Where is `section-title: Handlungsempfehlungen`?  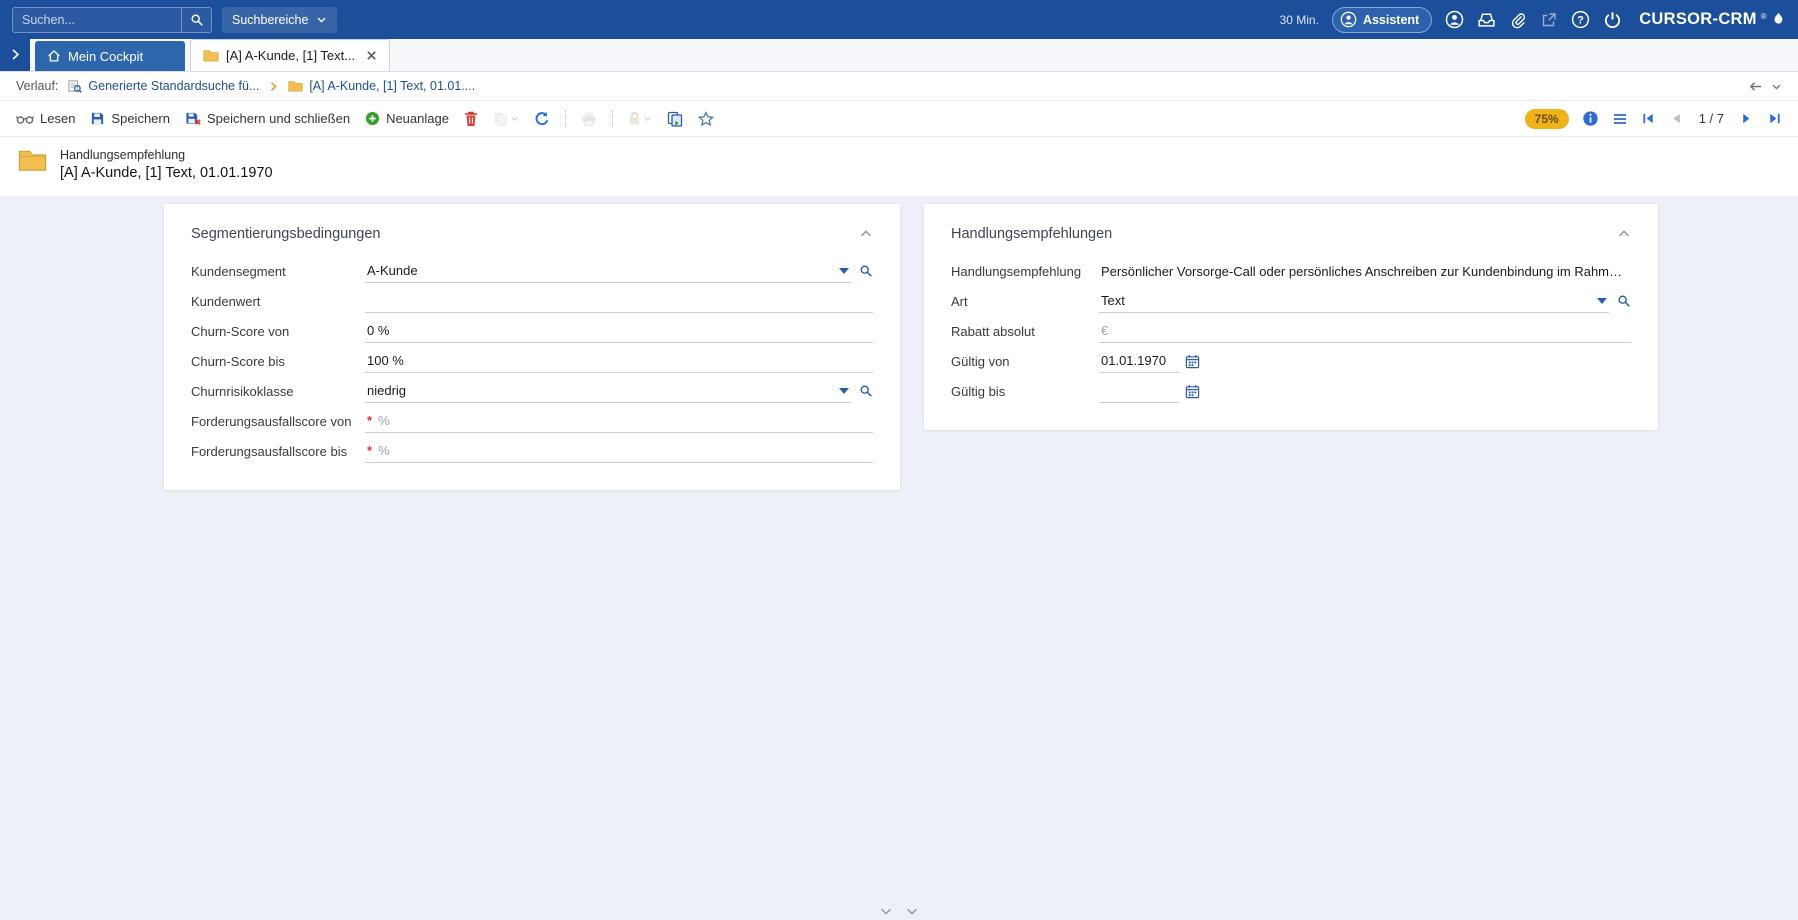
section-title: Handlungsempfehlungen is located at coordinates (1032, 234).